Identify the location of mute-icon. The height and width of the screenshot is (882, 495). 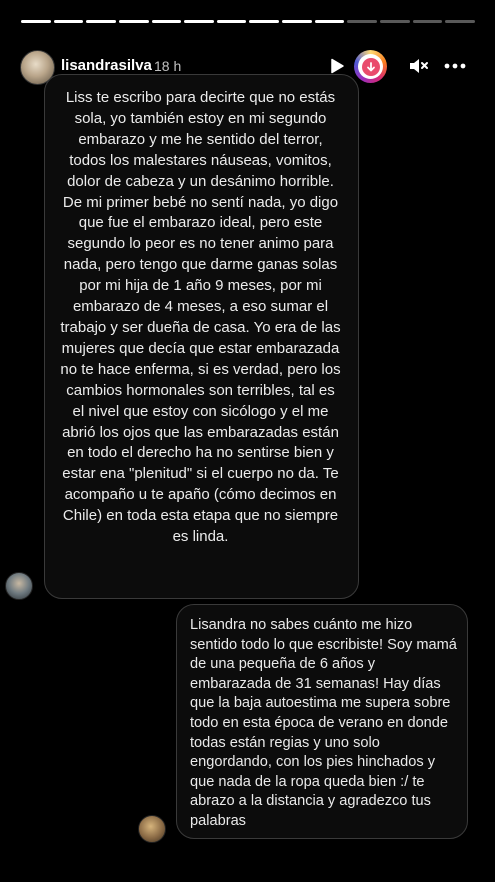
(419, 66).